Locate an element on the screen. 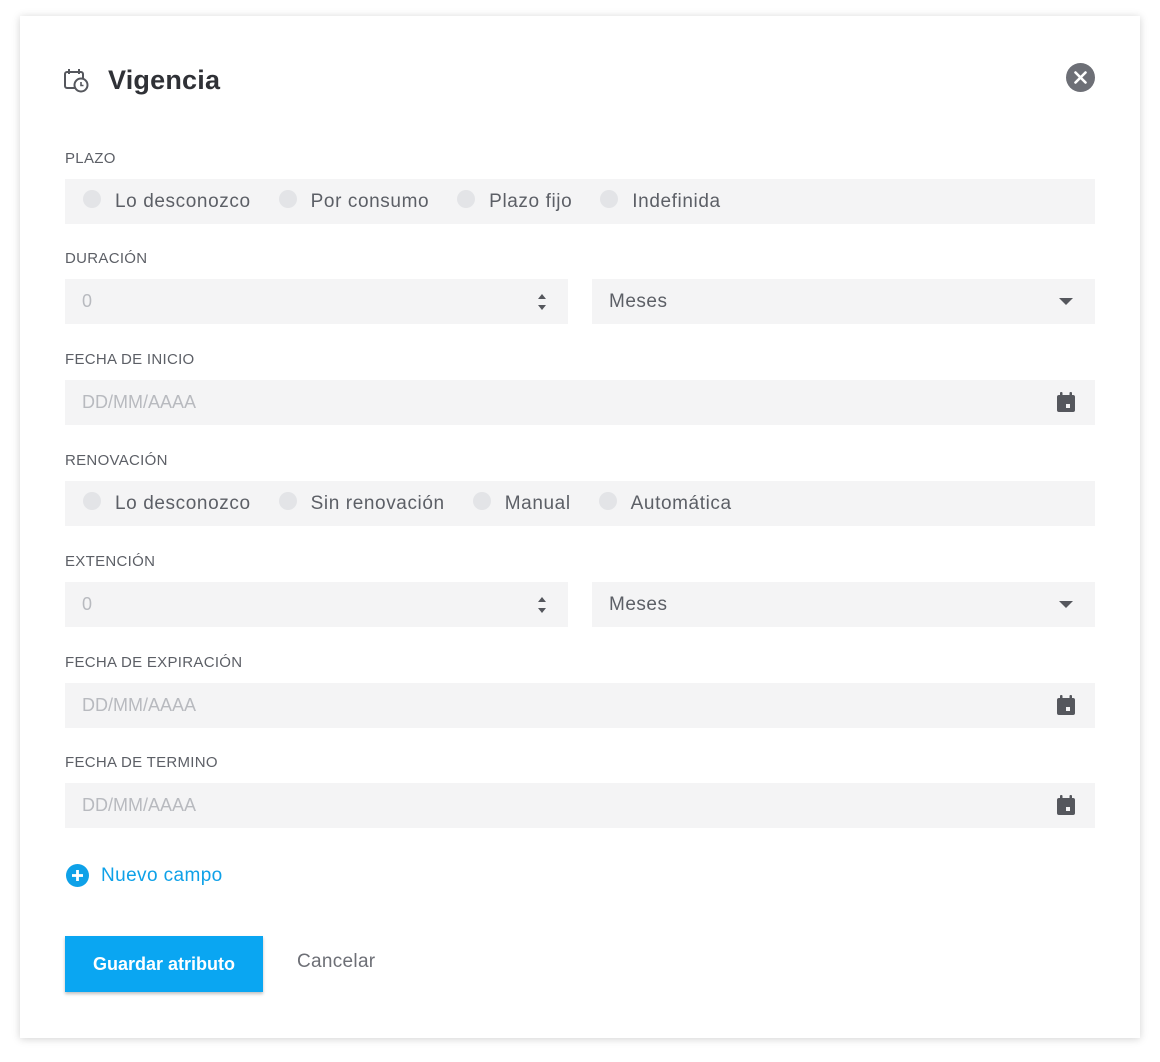 The width and height of the screenshot is (1160, 1062). close-icon is located at coordinates (1080, 77).